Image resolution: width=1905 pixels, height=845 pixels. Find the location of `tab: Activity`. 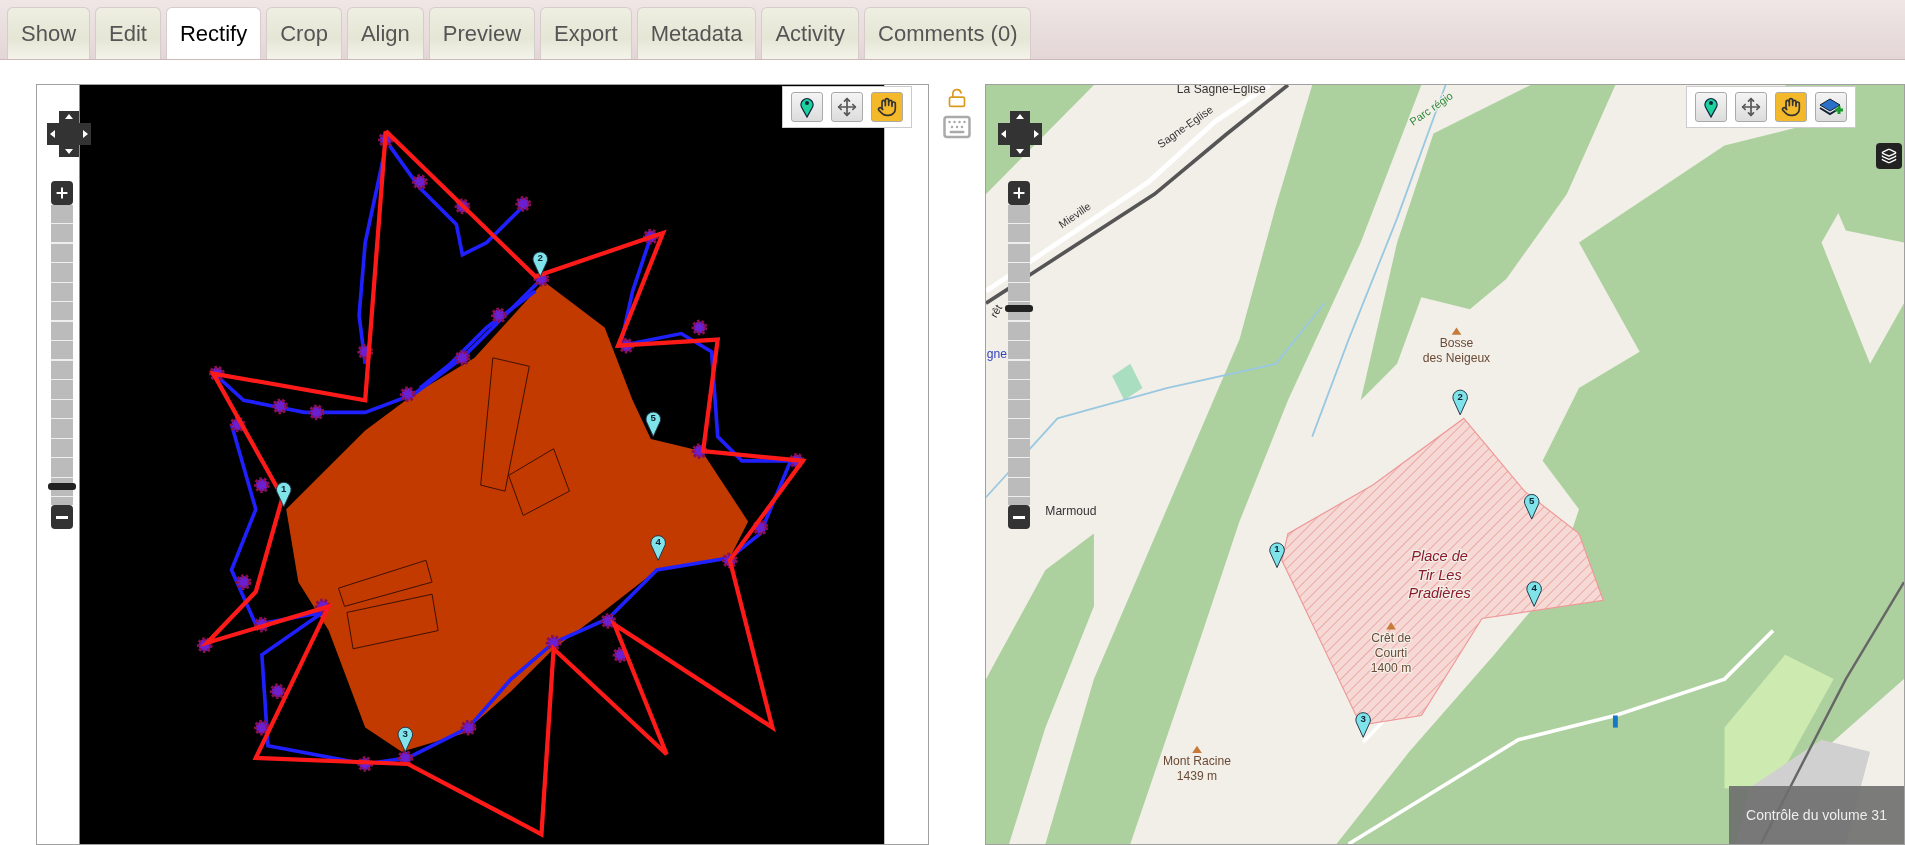

tab: Activity is located at coordinates (810, 33).